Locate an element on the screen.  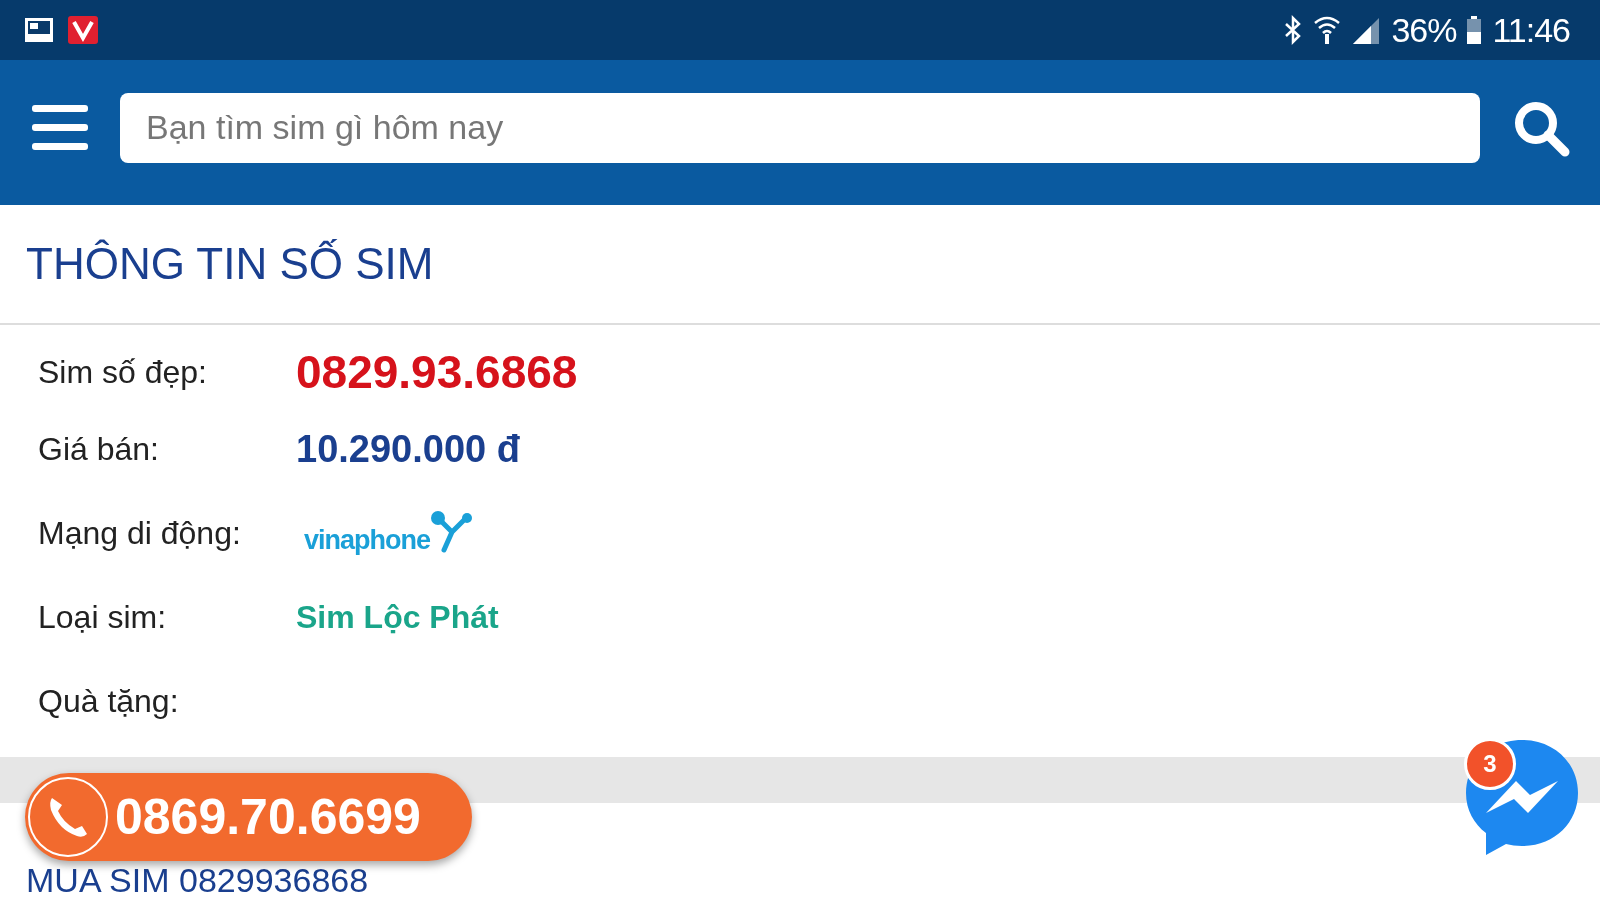
field-label: Quà tặng: is located at coordinates (109, 701).